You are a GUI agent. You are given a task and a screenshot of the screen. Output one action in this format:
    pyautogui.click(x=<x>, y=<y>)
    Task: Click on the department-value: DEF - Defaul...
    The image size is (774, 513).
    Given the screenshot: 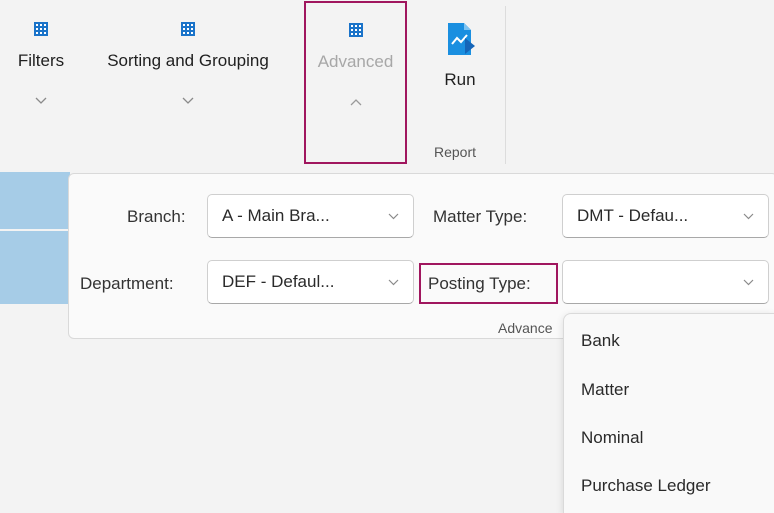 What is the action you would take?
    pyautogui.click(x=278, y=281)
    